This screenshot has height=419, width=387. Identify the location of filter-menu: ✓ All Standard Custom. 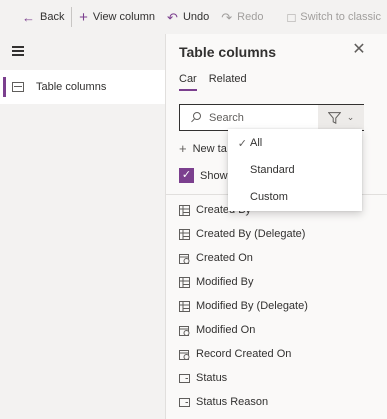
(295, 170).